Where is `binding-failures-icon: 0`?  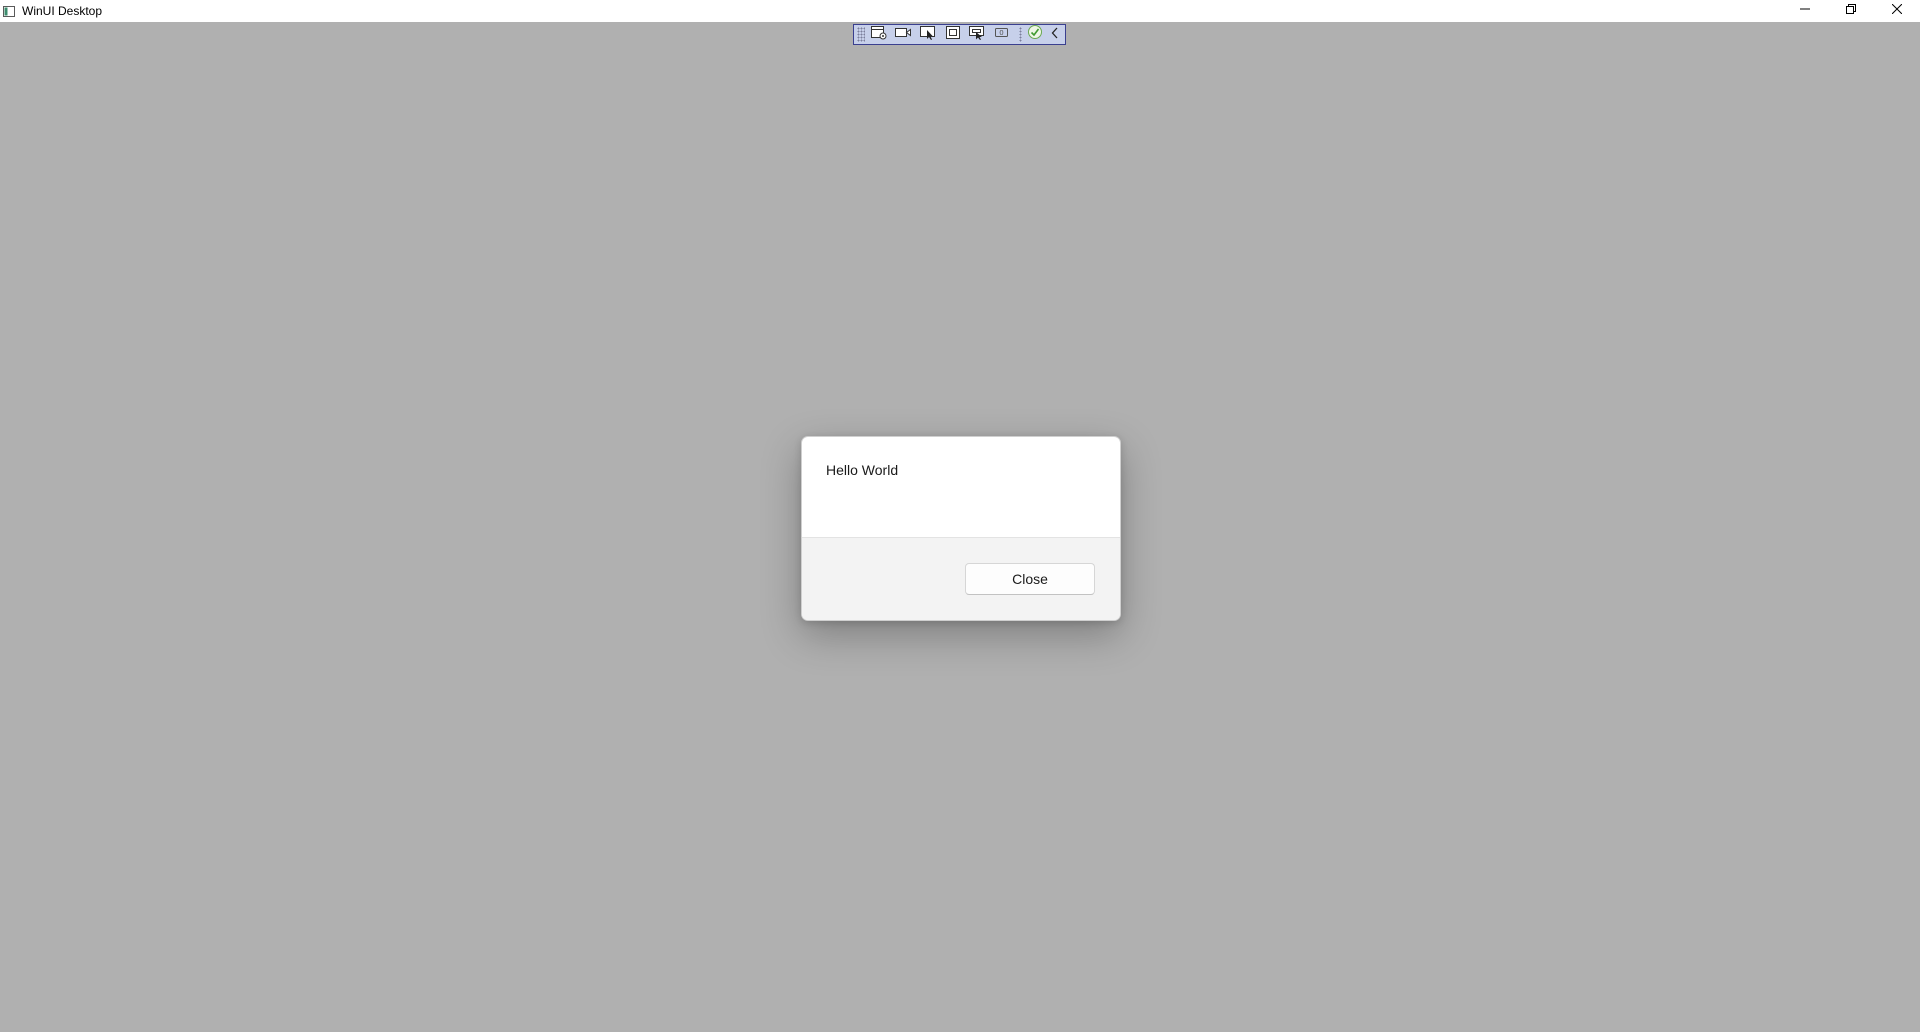 binding-failures-icon: 0 is located at coordinates (1002, 35).